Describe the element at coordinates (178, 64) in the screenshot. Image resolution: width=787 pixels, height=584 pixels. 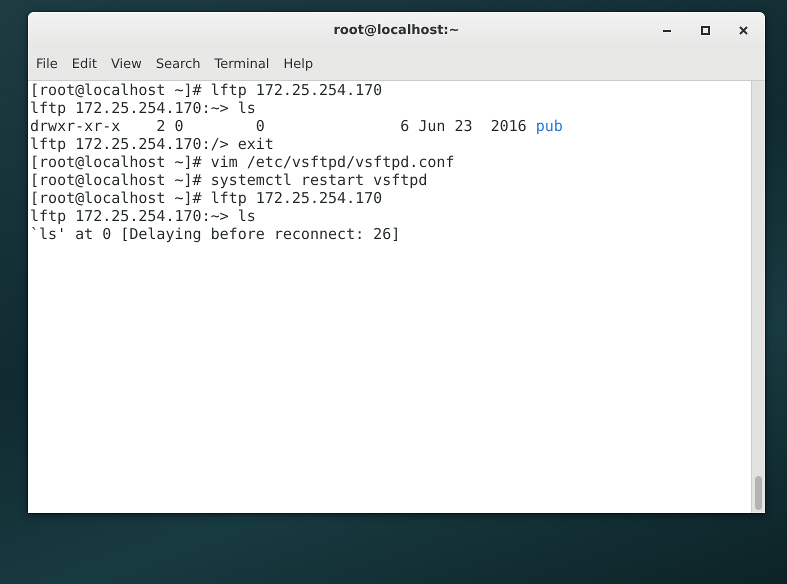
I see `menu-item: Search` at that location.